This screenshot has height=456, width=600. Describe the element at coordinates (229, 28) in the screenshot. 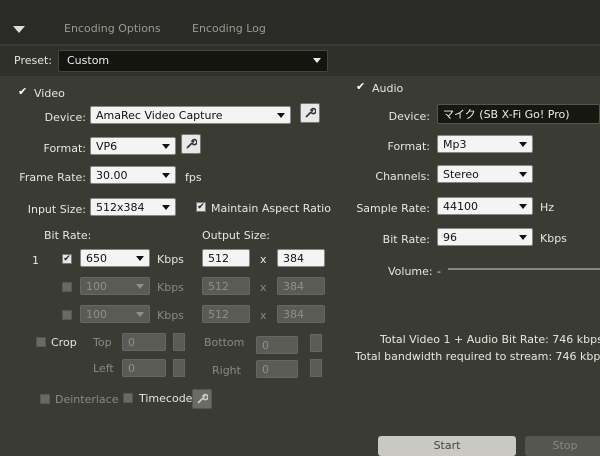

I see `tab-encoding-log: Encoding Log` at that location.